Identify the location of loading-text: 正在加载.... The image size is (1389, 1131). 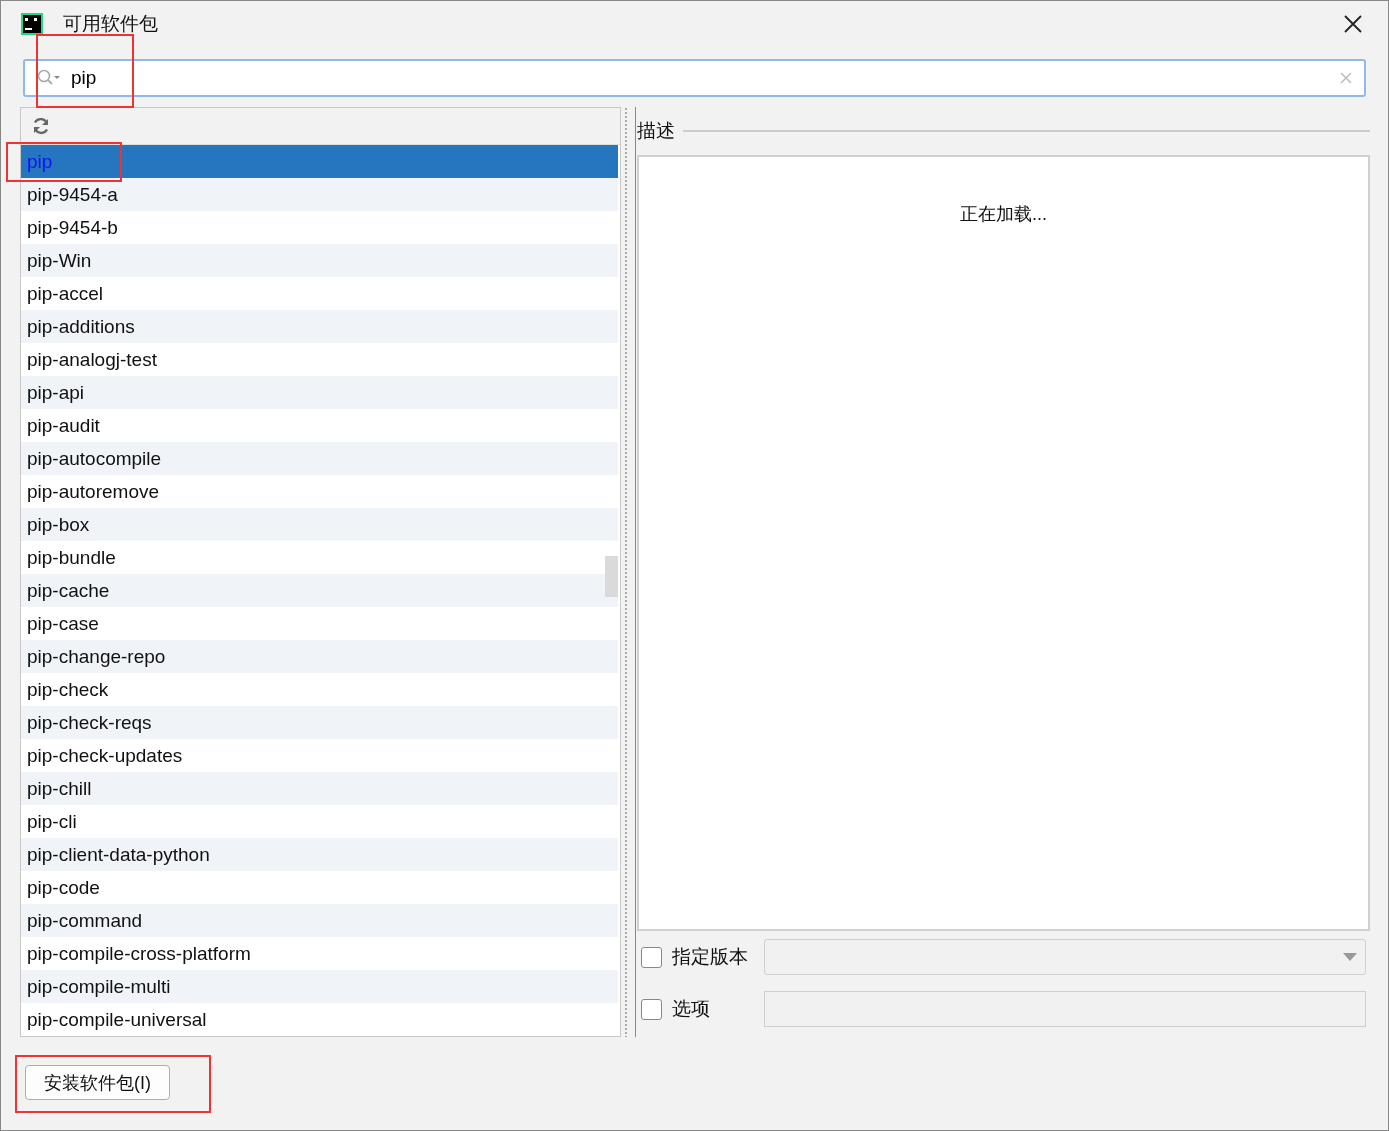
(1003, 214).